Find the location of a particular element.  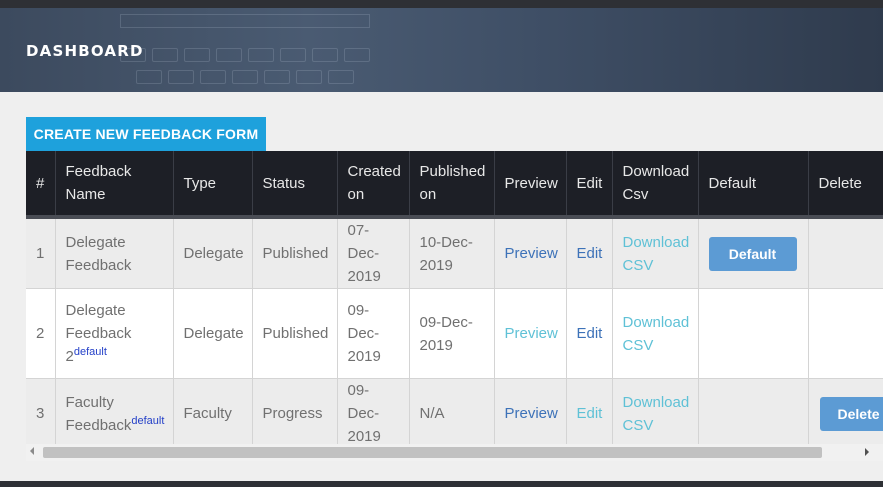

row-number: 3 is located at coordinates (41, 411).